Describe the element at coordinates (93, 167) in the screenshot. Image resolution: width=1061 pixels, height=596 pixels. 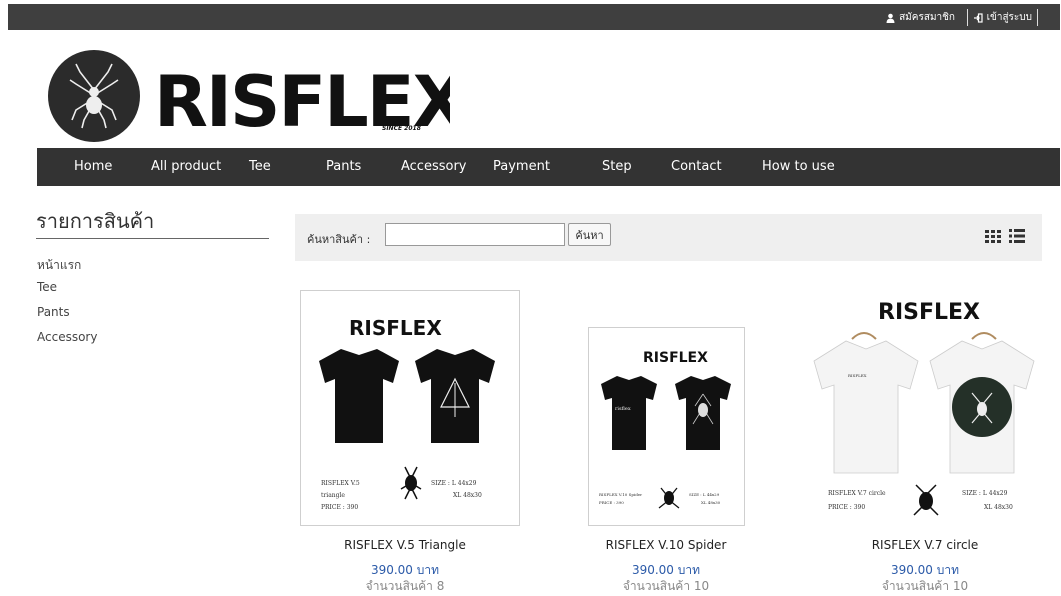
I see `nav-home: Home` at that location.